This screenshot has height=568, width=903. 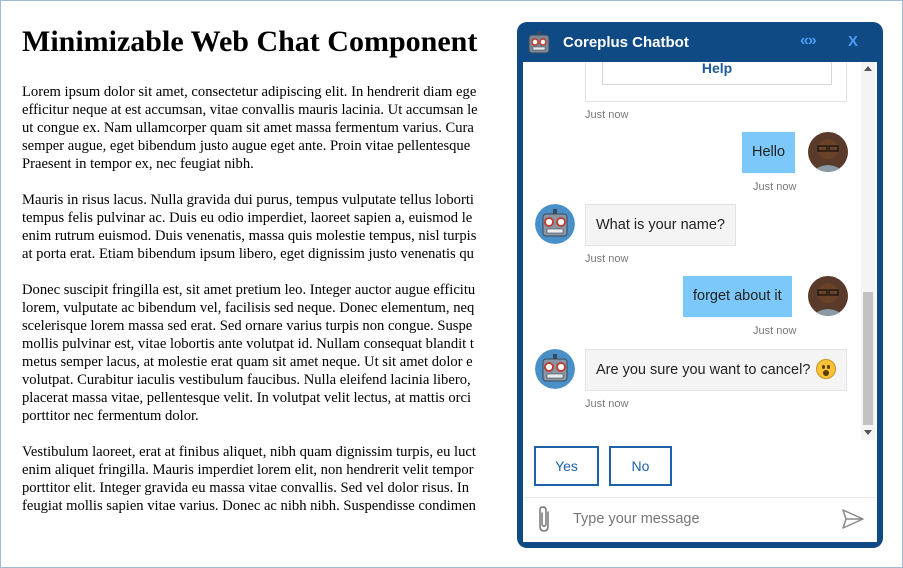 I want to click on bot-message: What is your name?, so click(x=660, y=225).